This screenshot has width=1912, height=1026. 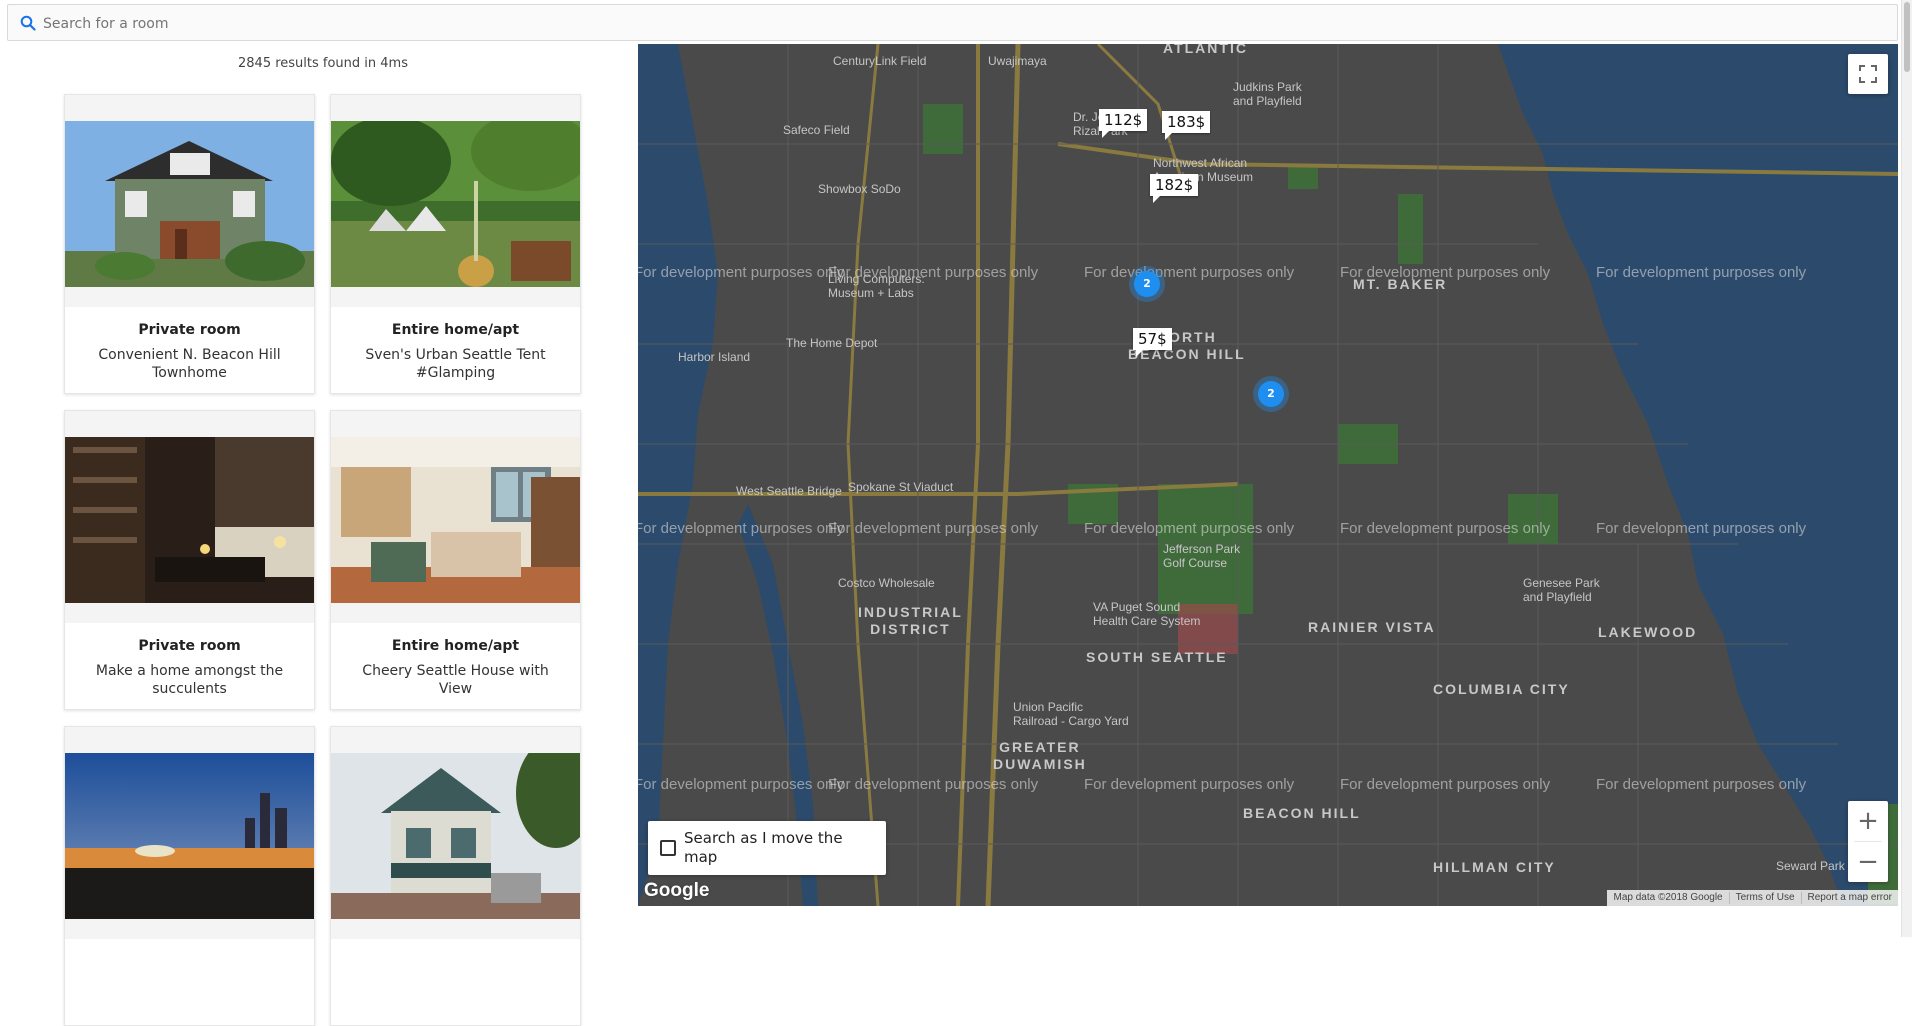 I want to click on poi-label: Union Pacific Railroad - Cargo Yard, so click(x=1071, y=714).